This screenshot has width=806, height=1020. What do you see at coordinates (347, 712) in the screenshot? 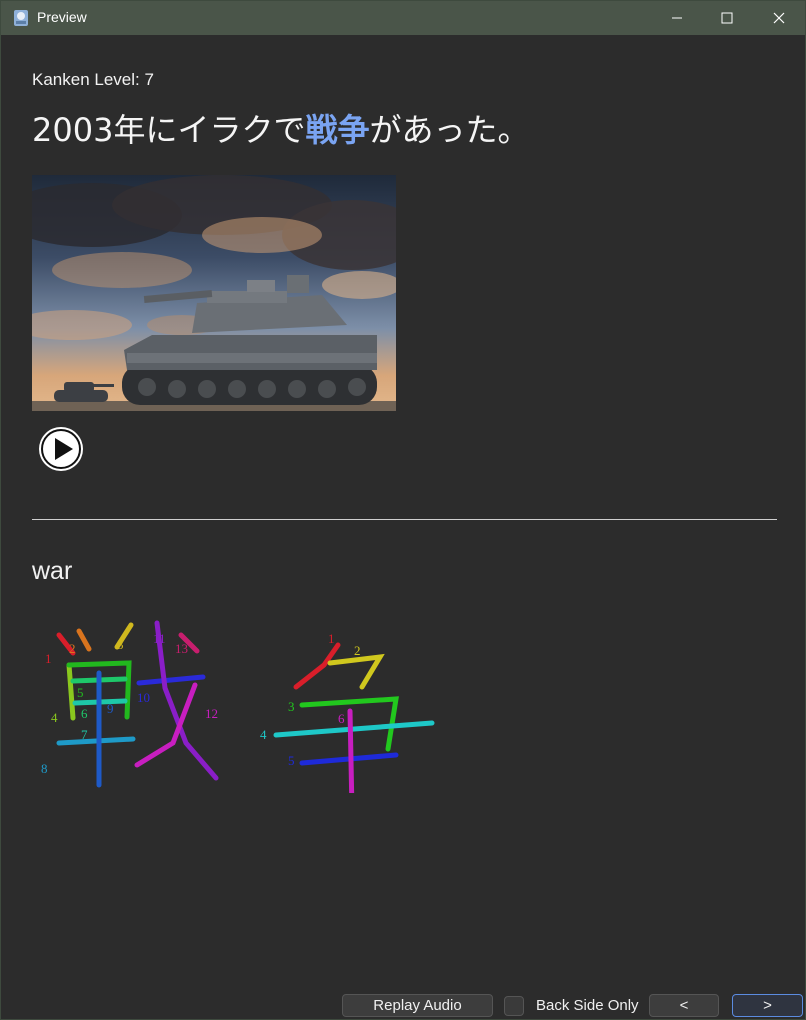
I see `stroke-order-kanji-2: 1 2 3 4 5 6` at bounding box center [347, 712].